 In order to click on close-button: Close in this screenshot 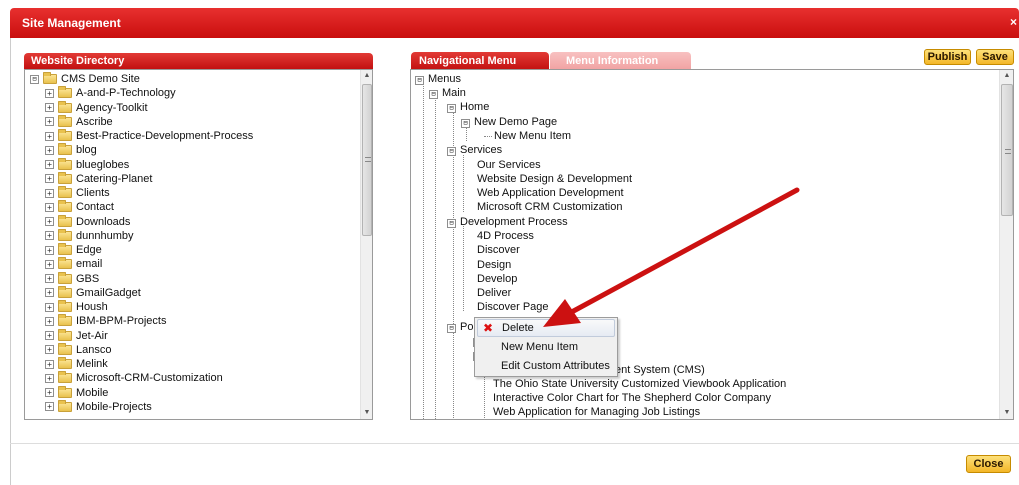, I will do `click(988, 464)`.